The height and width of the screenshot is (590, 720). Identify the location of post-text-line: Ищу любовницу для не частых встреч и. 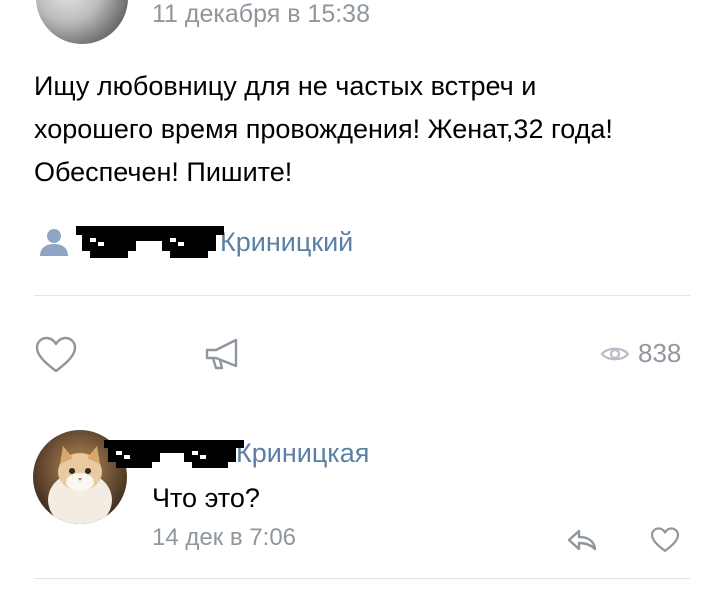
(285, 86).